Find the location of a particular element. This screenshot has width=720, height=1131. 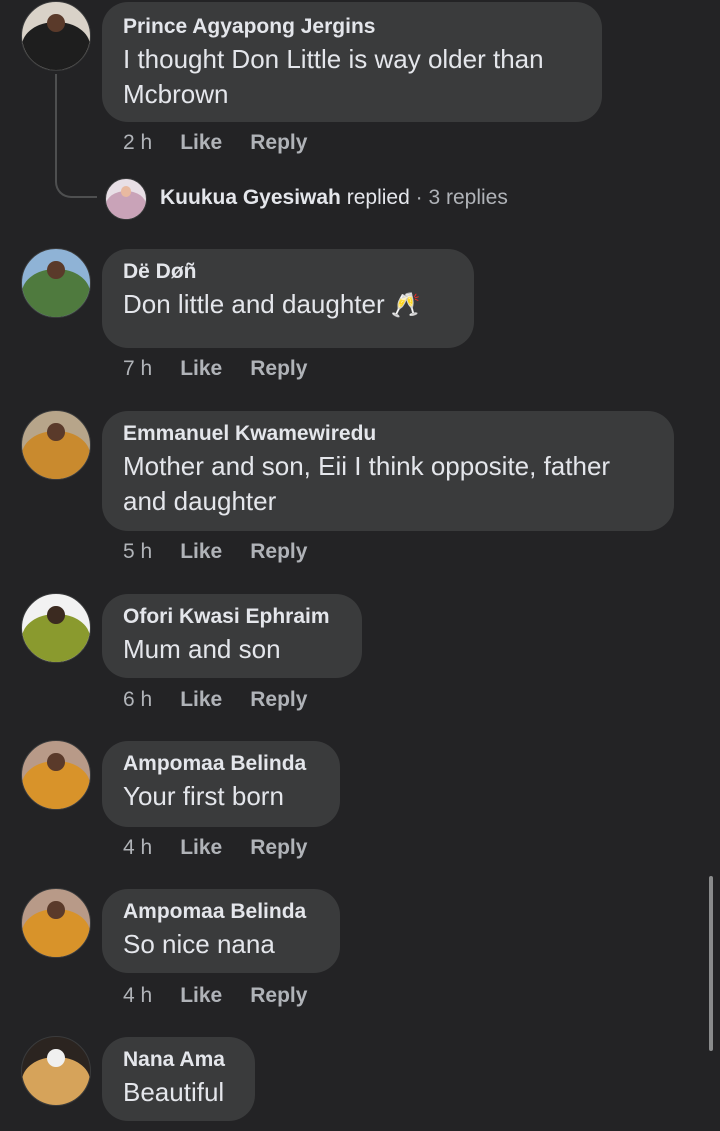

comment-text: Mum and son is located at coordinates (202, 649).